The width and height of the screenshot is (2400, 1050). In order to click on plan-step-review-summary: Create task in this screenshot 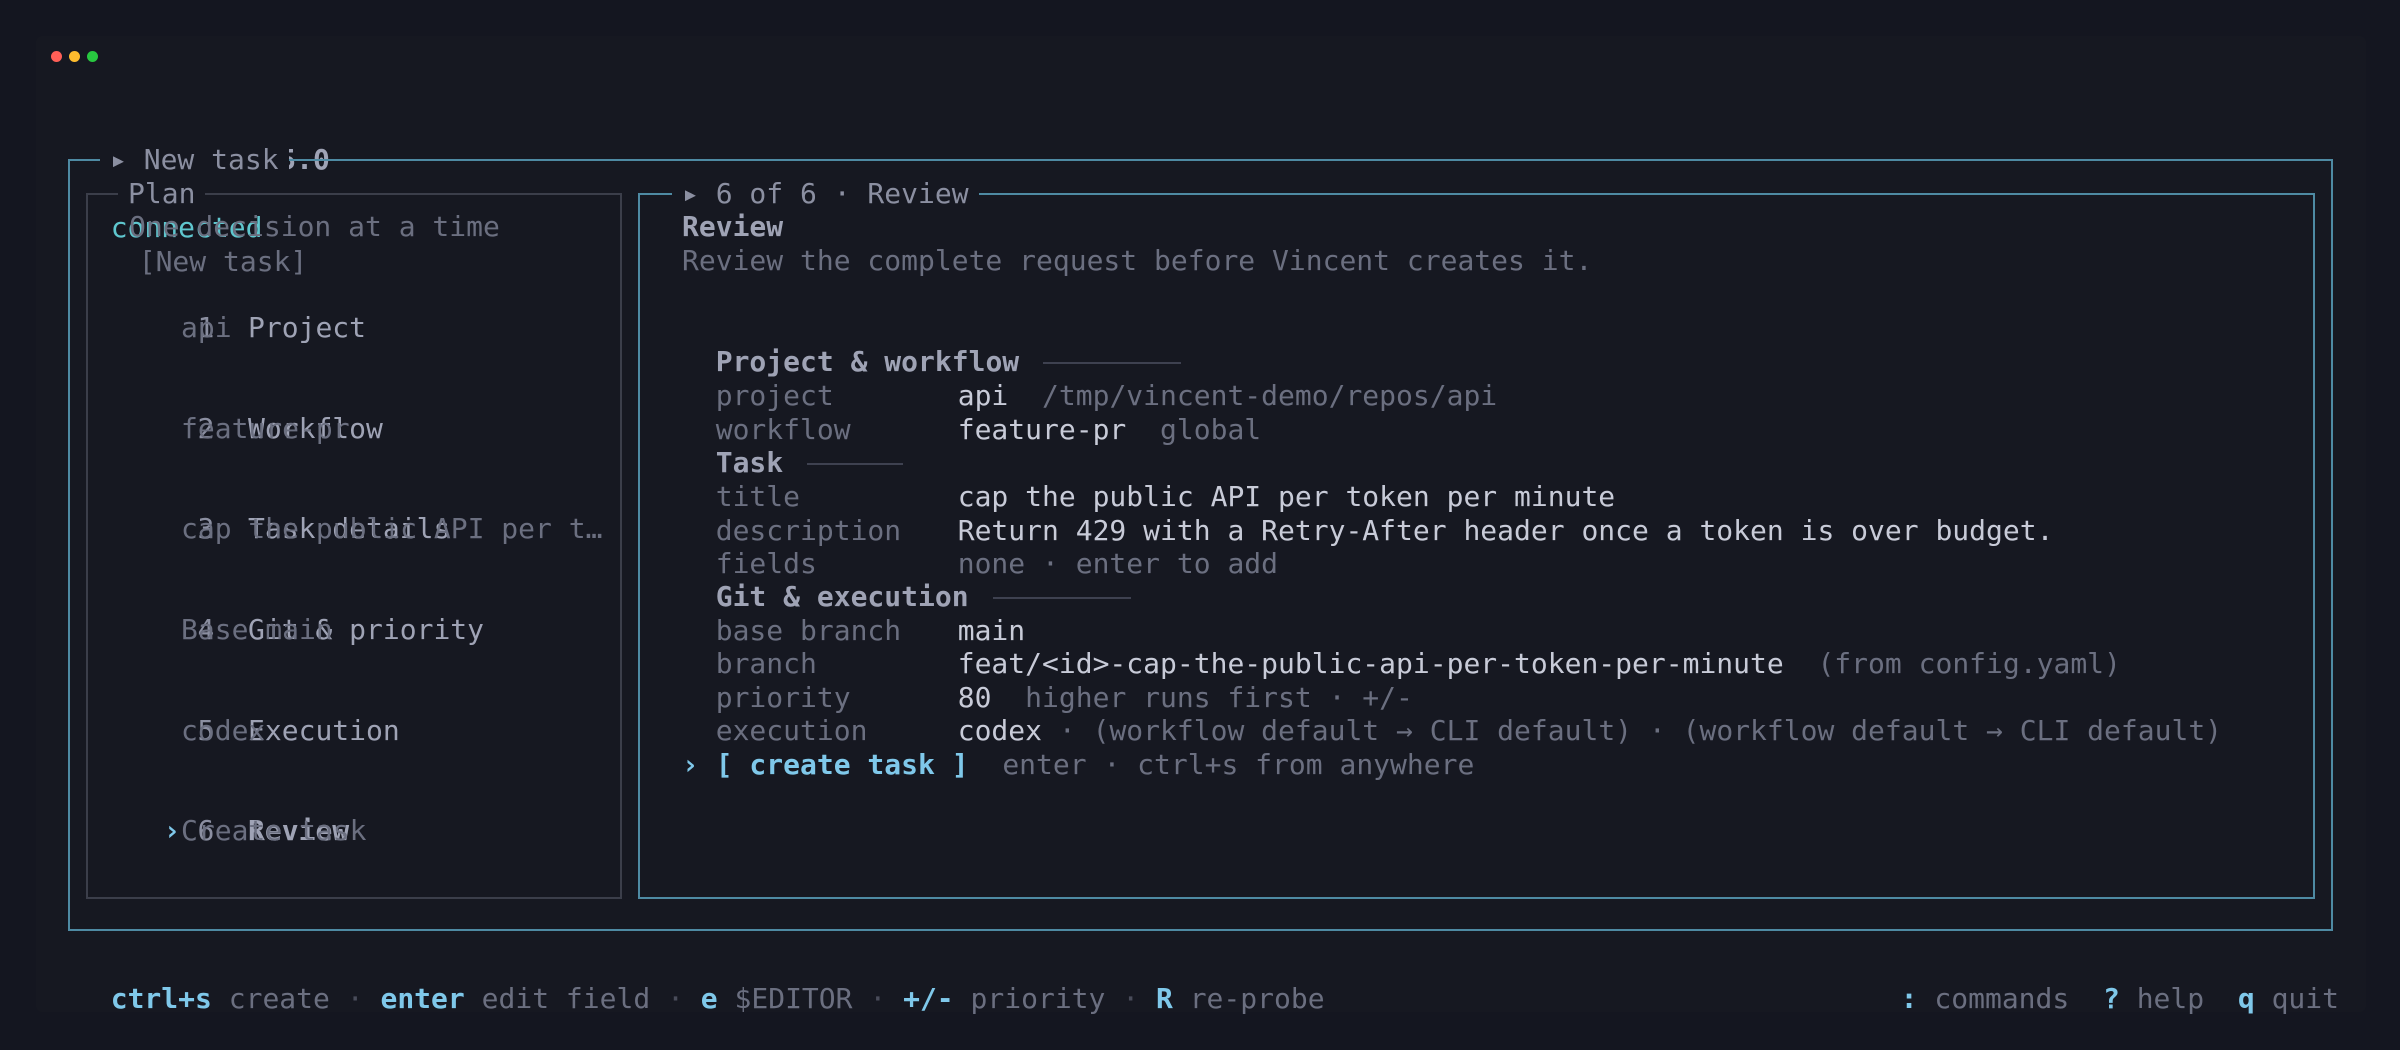, I will do `click(274, 830)`.